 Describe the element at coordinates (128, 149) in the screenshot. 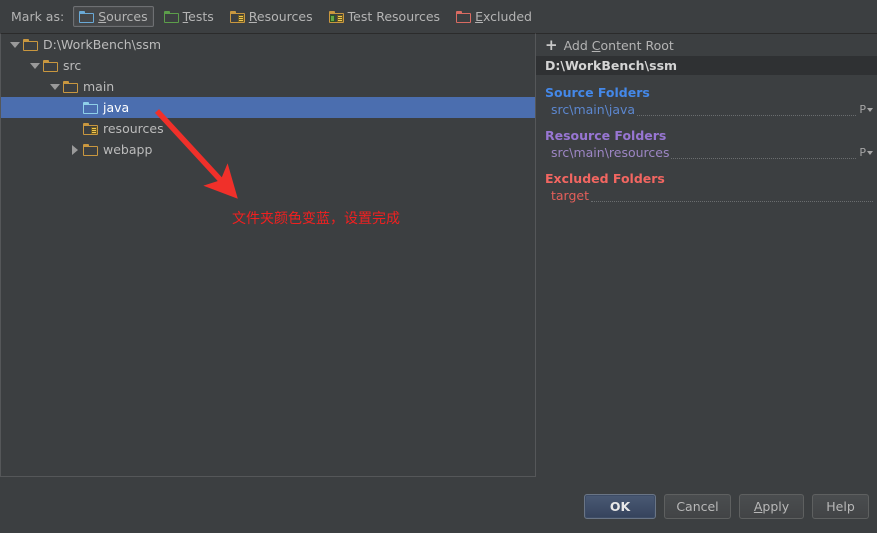

I see `tree-row-label: webapp` at that location.